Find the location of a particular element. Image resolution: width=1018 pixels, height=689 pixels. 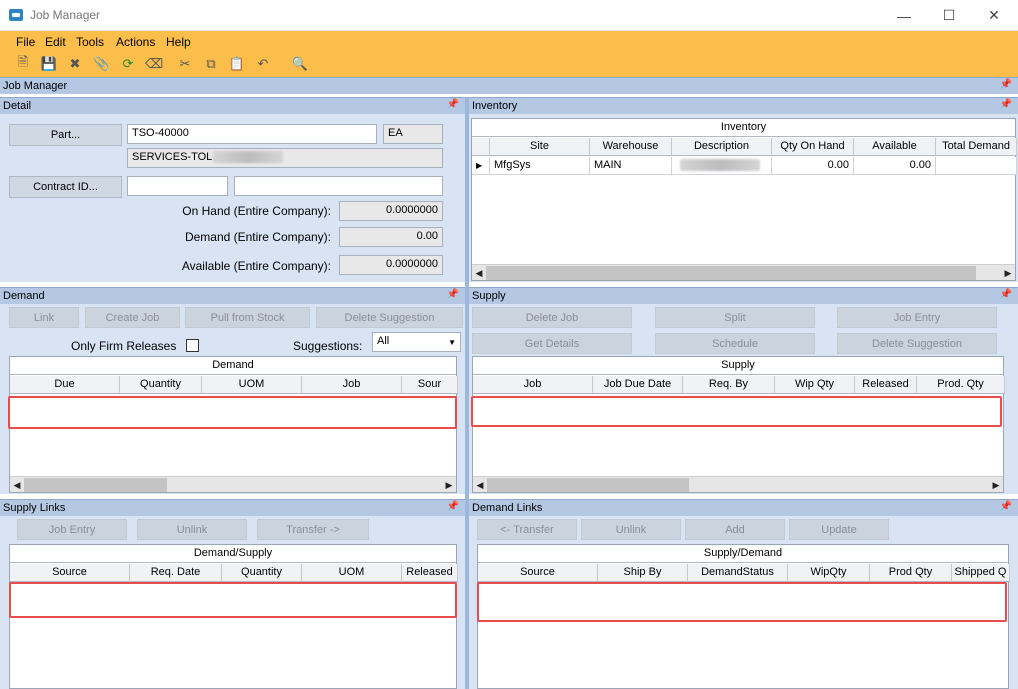

clear-icon: ⌫ is located at coordinates (154, 64).